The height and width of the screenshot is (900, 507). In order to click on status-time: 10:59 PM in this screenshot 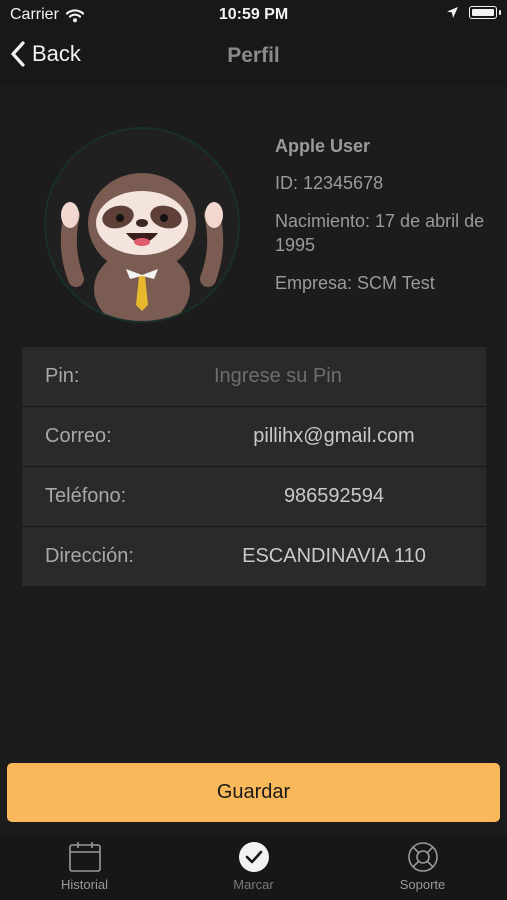, I will do `click(253, 14)`.